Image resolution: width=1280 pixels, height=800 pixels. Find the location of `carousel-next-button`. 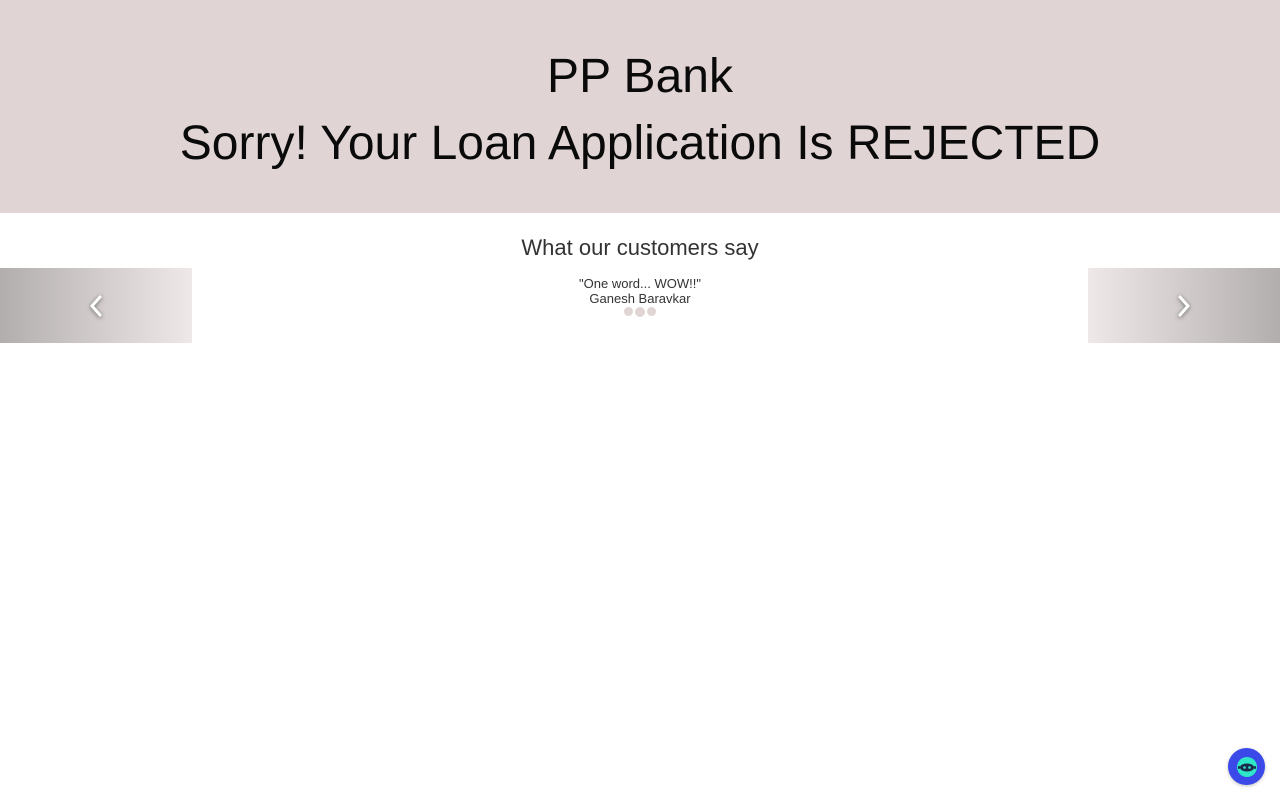

carousel-next-button is located at coordinates (1184, 305).